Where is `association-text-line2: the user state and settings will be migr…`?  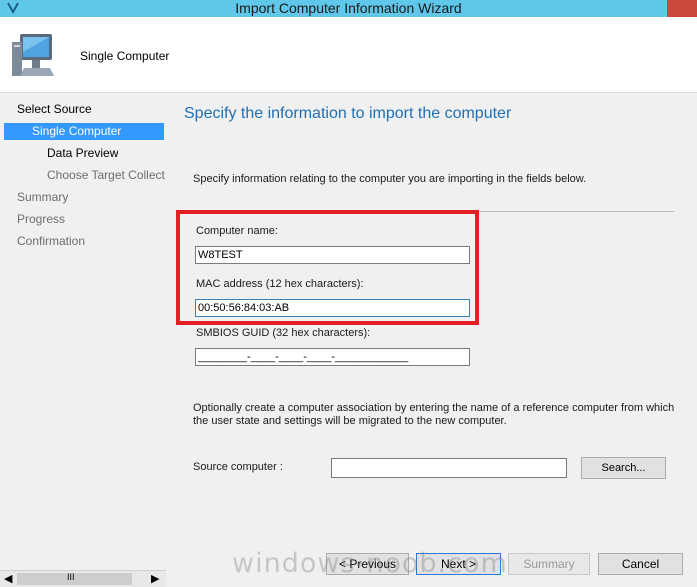
association-text-line2: the user state and settings will be migr… is located at coordinates (350, 421).